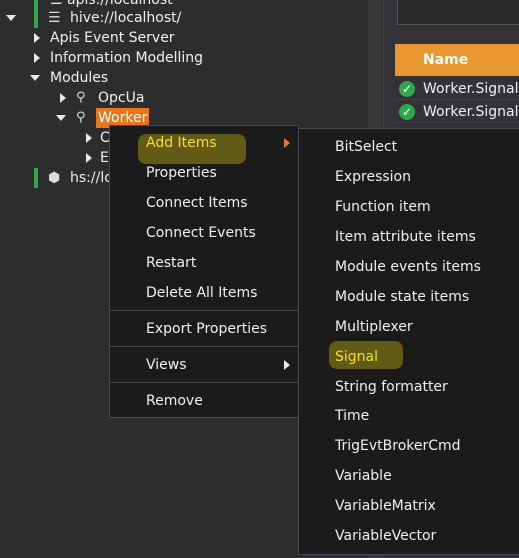 Image resolution: width=519 pixels, height=558 pixels. Describe the element at coordinates (127, 58) in the screenshot. I see `tree-item-label: Information Modelling` at that location.